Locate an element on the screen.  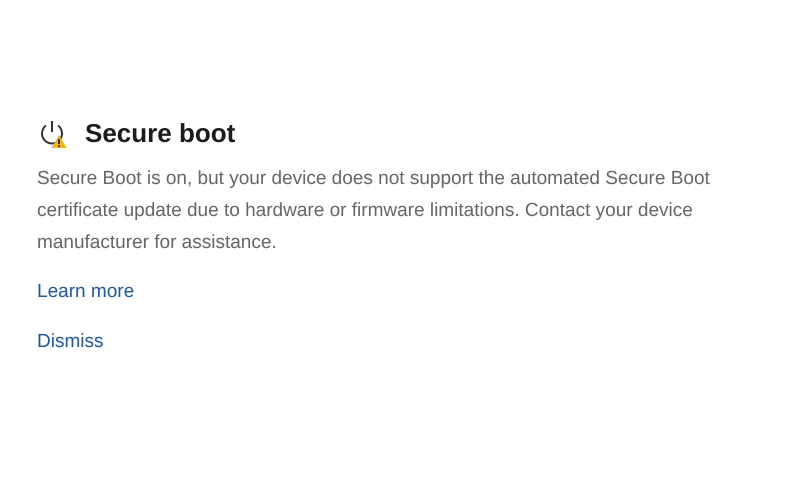
text-link: Dismiss is located at coordinates (70, 342).